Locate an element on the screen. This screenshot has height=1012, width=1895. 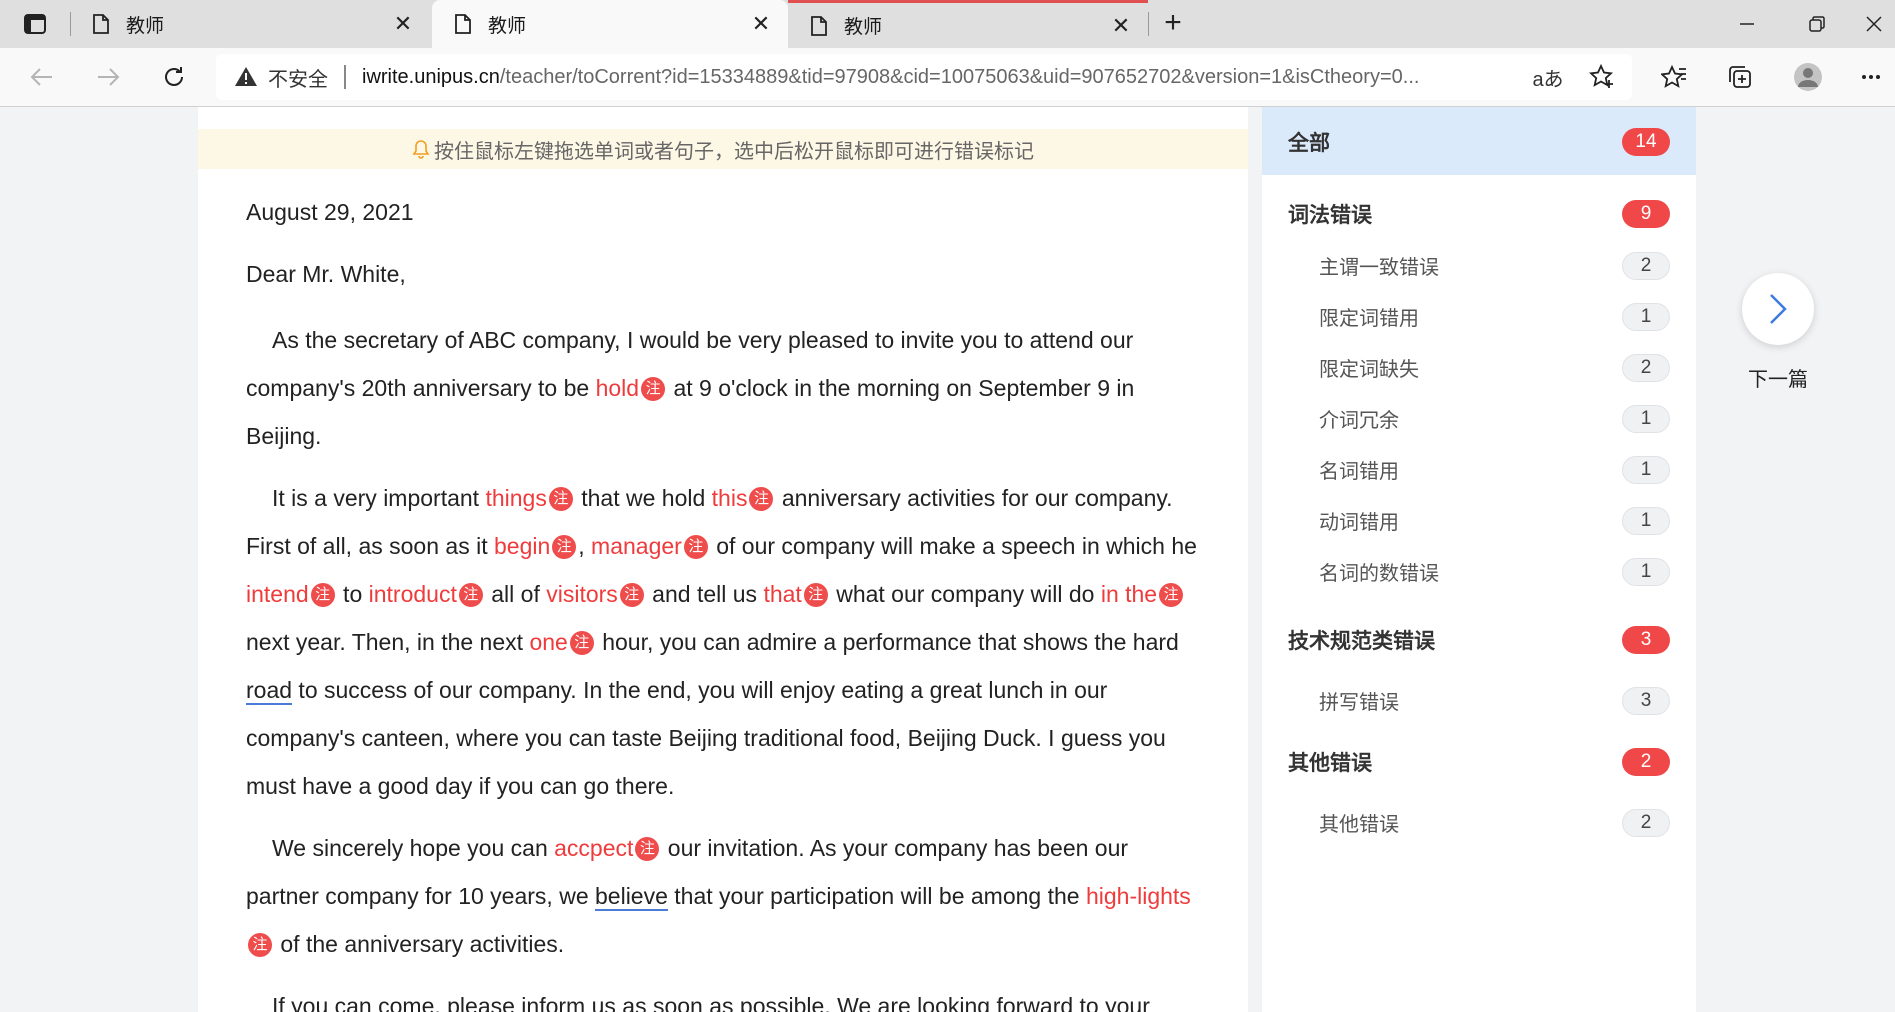
subcategory-item: 动词错用 1 is located at coordinates (1479, 519).